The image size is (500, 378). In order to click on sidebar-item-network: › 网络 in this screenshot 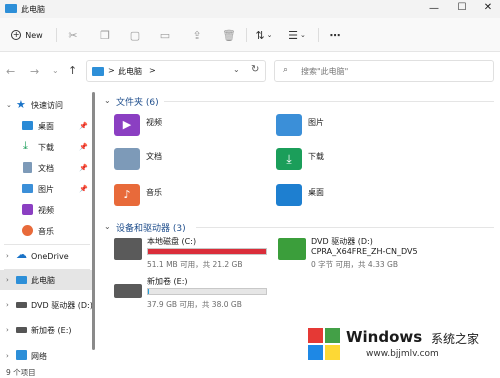, I will do `click(47, 356)`.